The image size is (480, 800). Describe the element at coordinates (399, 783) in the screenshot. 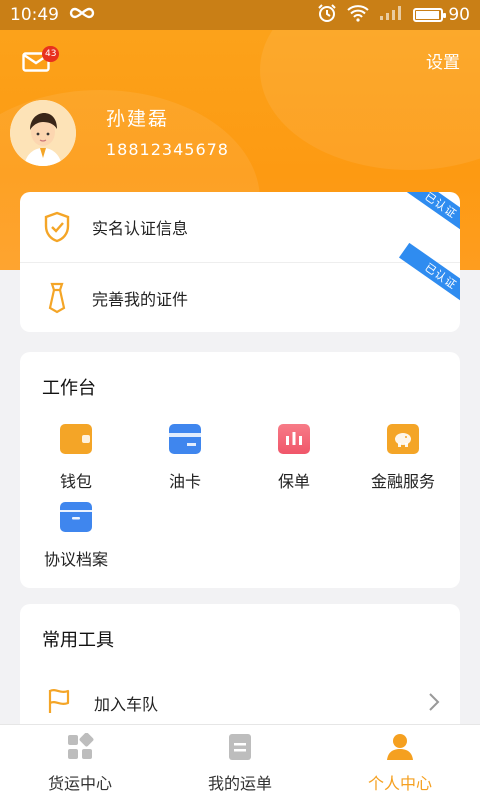

I see `tab-label: 个人中心` at that location.